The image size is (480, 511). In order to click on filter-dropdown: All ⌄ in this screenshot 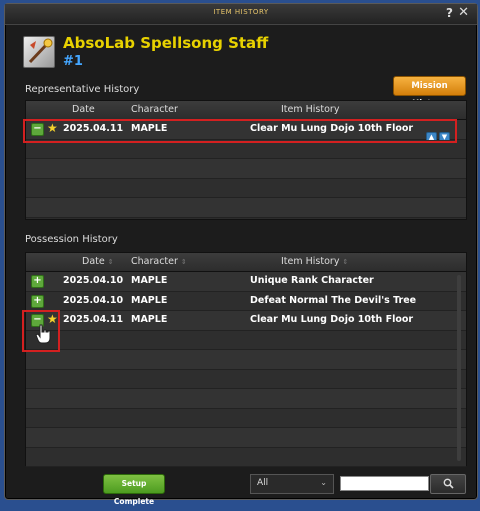, I will do `click(292, 484)`.